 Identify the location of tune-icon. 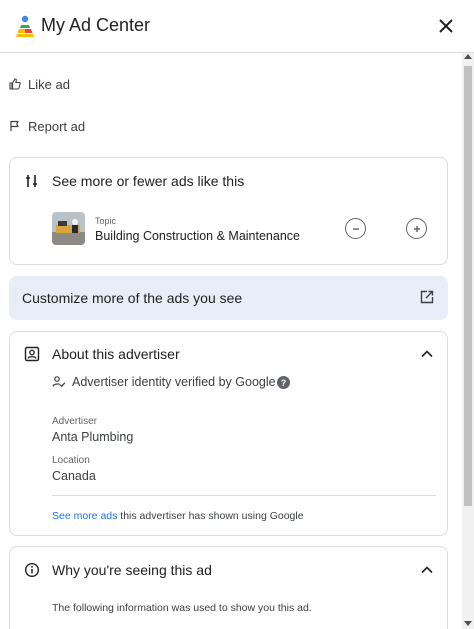
(31, 181).